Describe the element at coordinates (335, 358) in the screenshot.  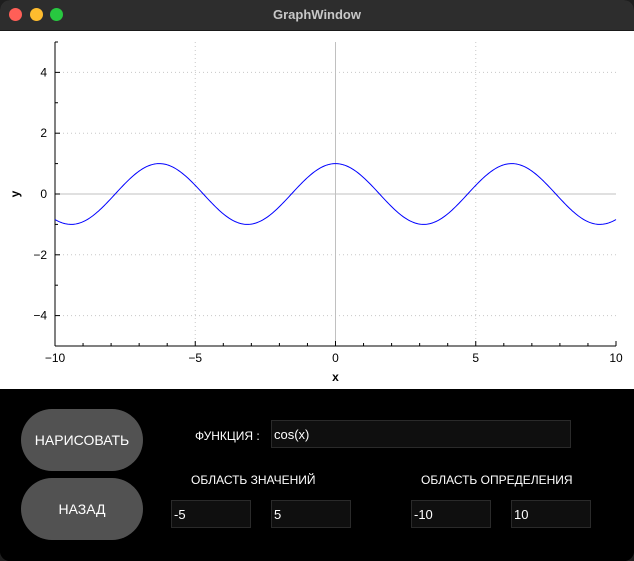
I see `x-tick-label: 0` at that location.